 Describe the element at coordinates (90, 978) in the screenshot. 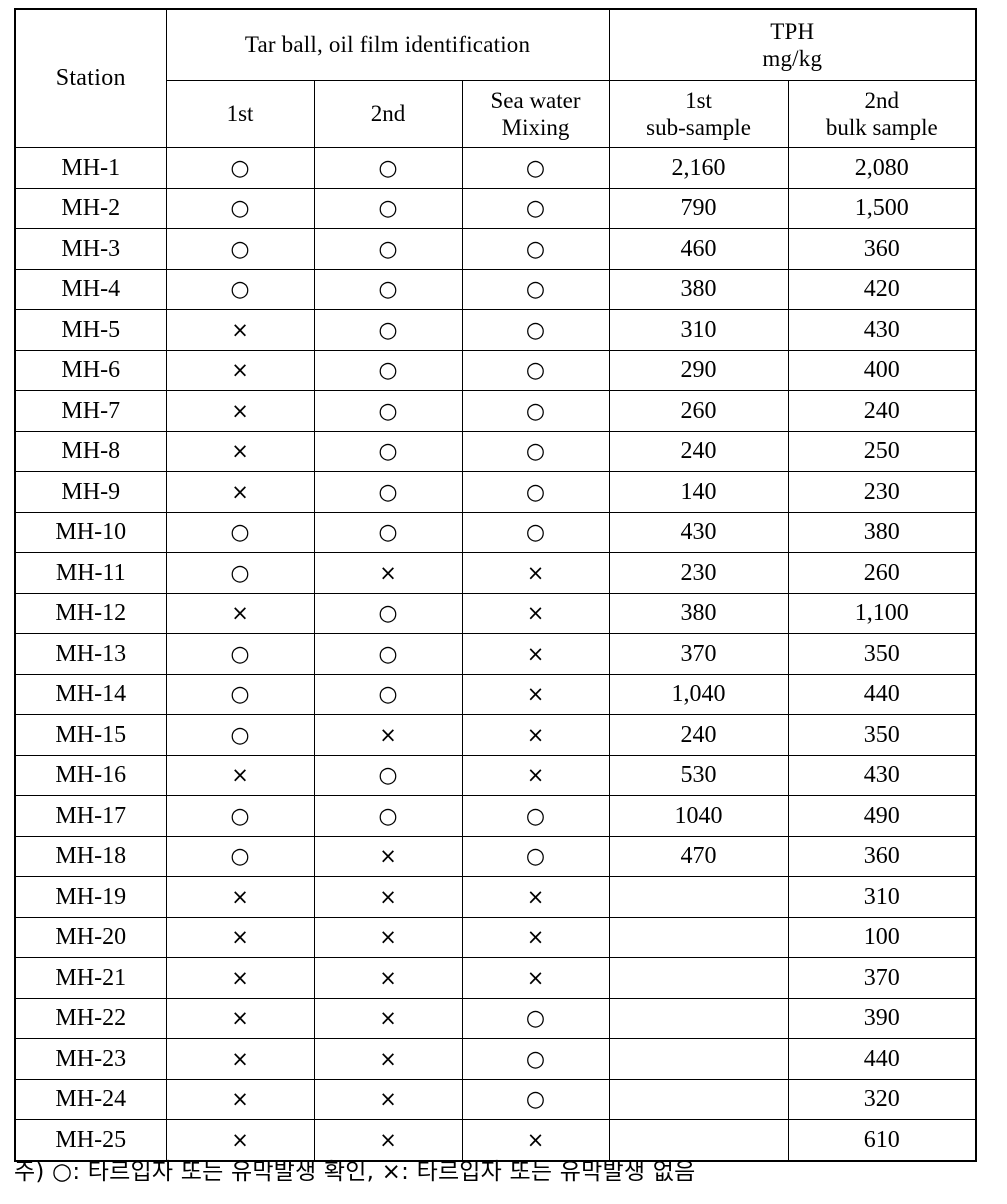

I see `cell-station: MH-21` at that location.